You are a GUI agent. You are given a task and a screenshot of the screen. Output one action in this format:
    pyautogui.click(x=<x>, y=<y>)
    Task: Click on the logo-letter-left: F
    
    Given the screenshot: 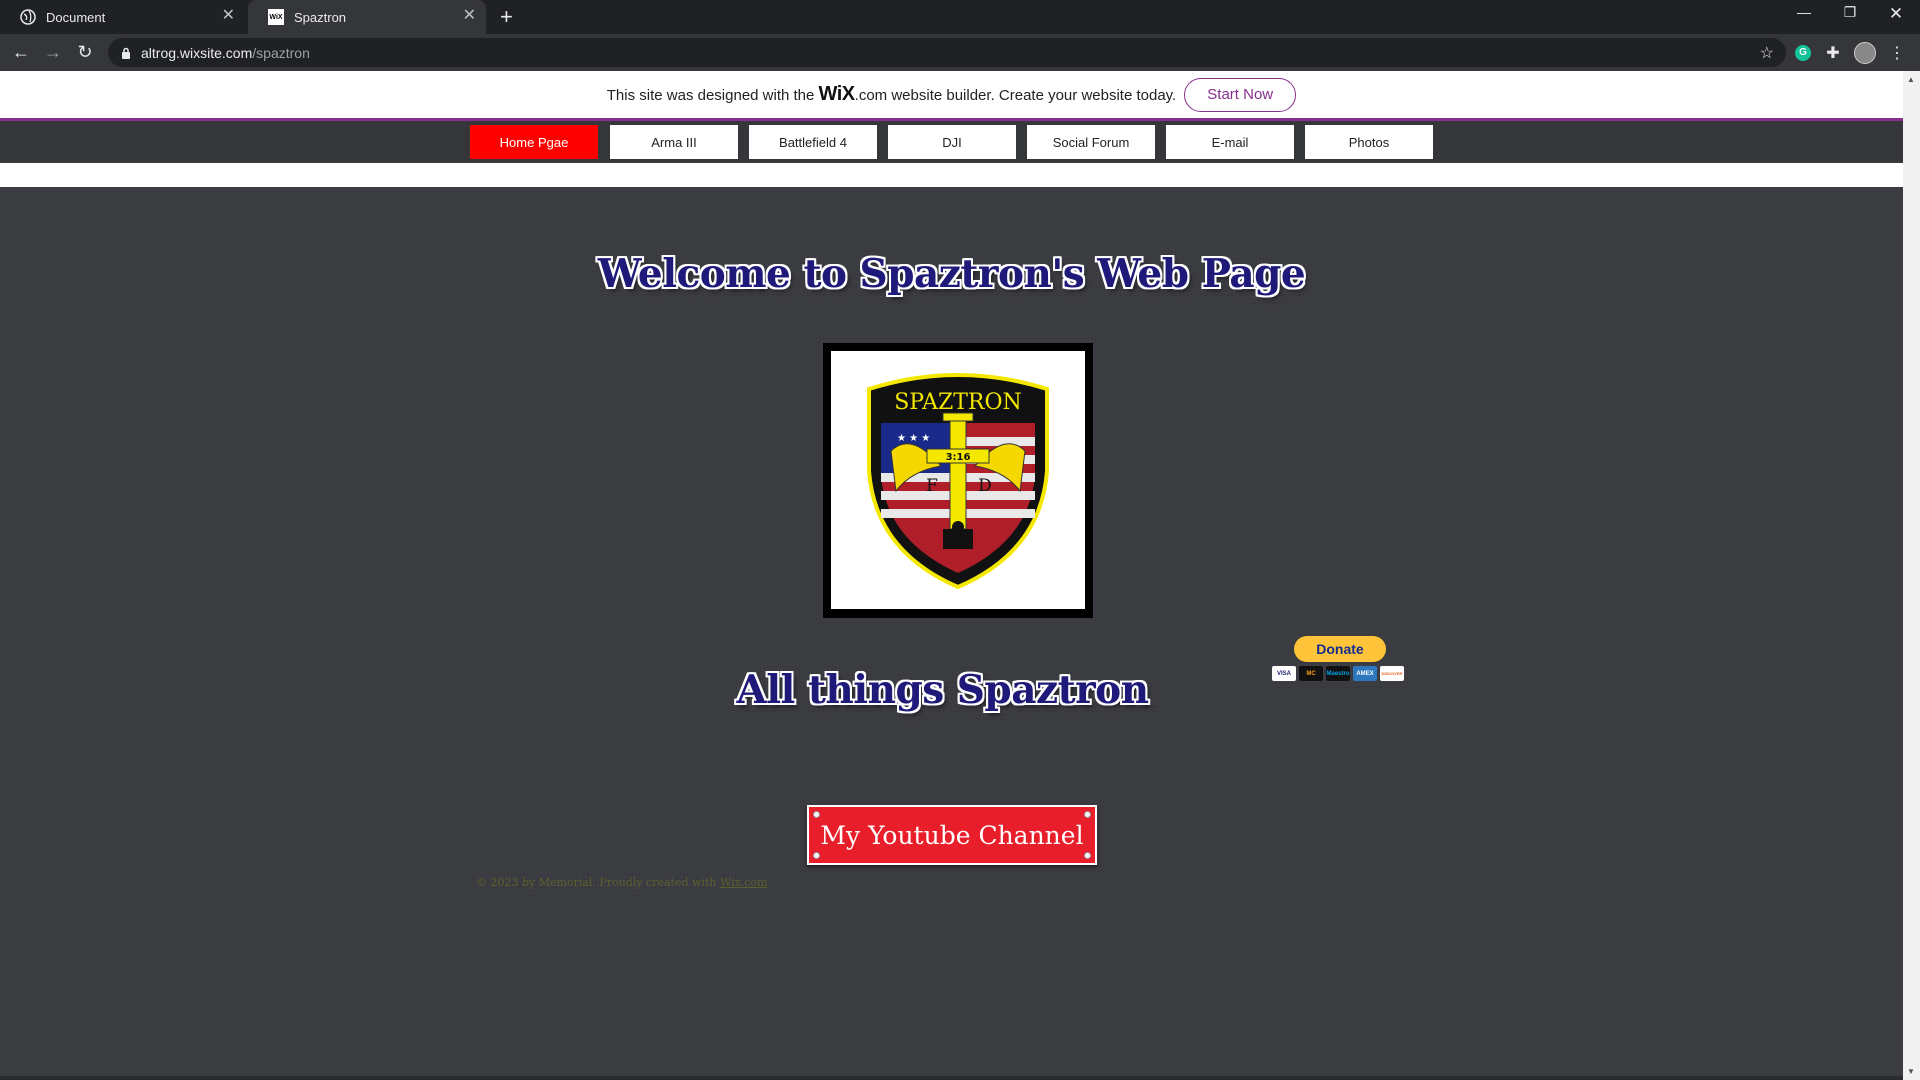 What is the action you would take?
    pyautogui.click(x=932, y=486)
    